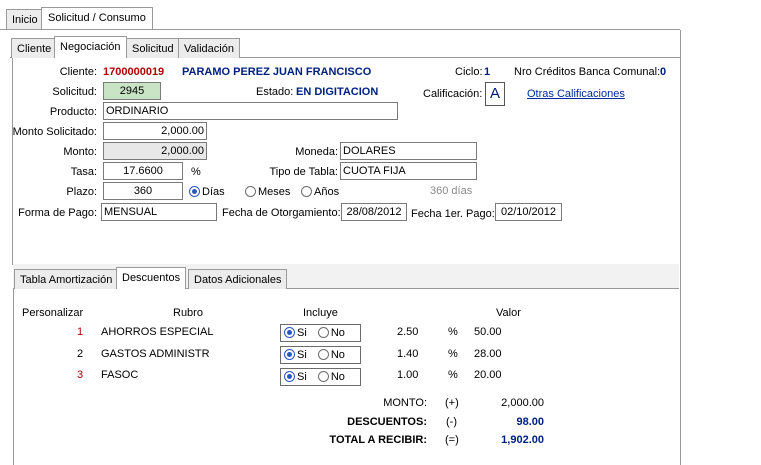 The image size is (761, 465). What do you see at coordinates (663, 72) in the screenshot?
I see `nro-creditos-value: 0` at bounding box center [663, 72].